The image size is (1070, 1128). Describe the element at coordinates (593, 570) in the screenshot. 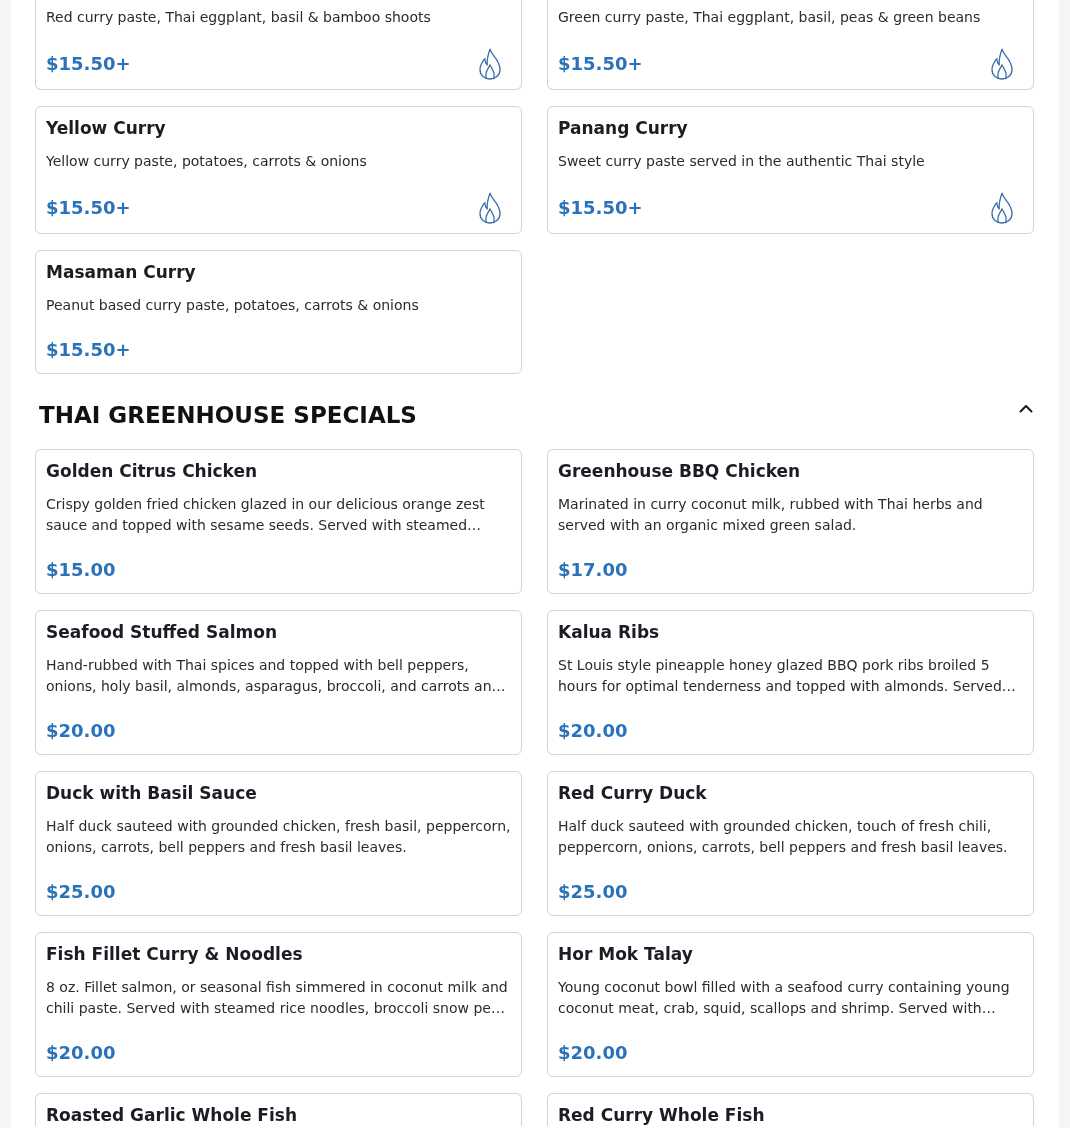

I see `dish-price: $17.00` at that location.